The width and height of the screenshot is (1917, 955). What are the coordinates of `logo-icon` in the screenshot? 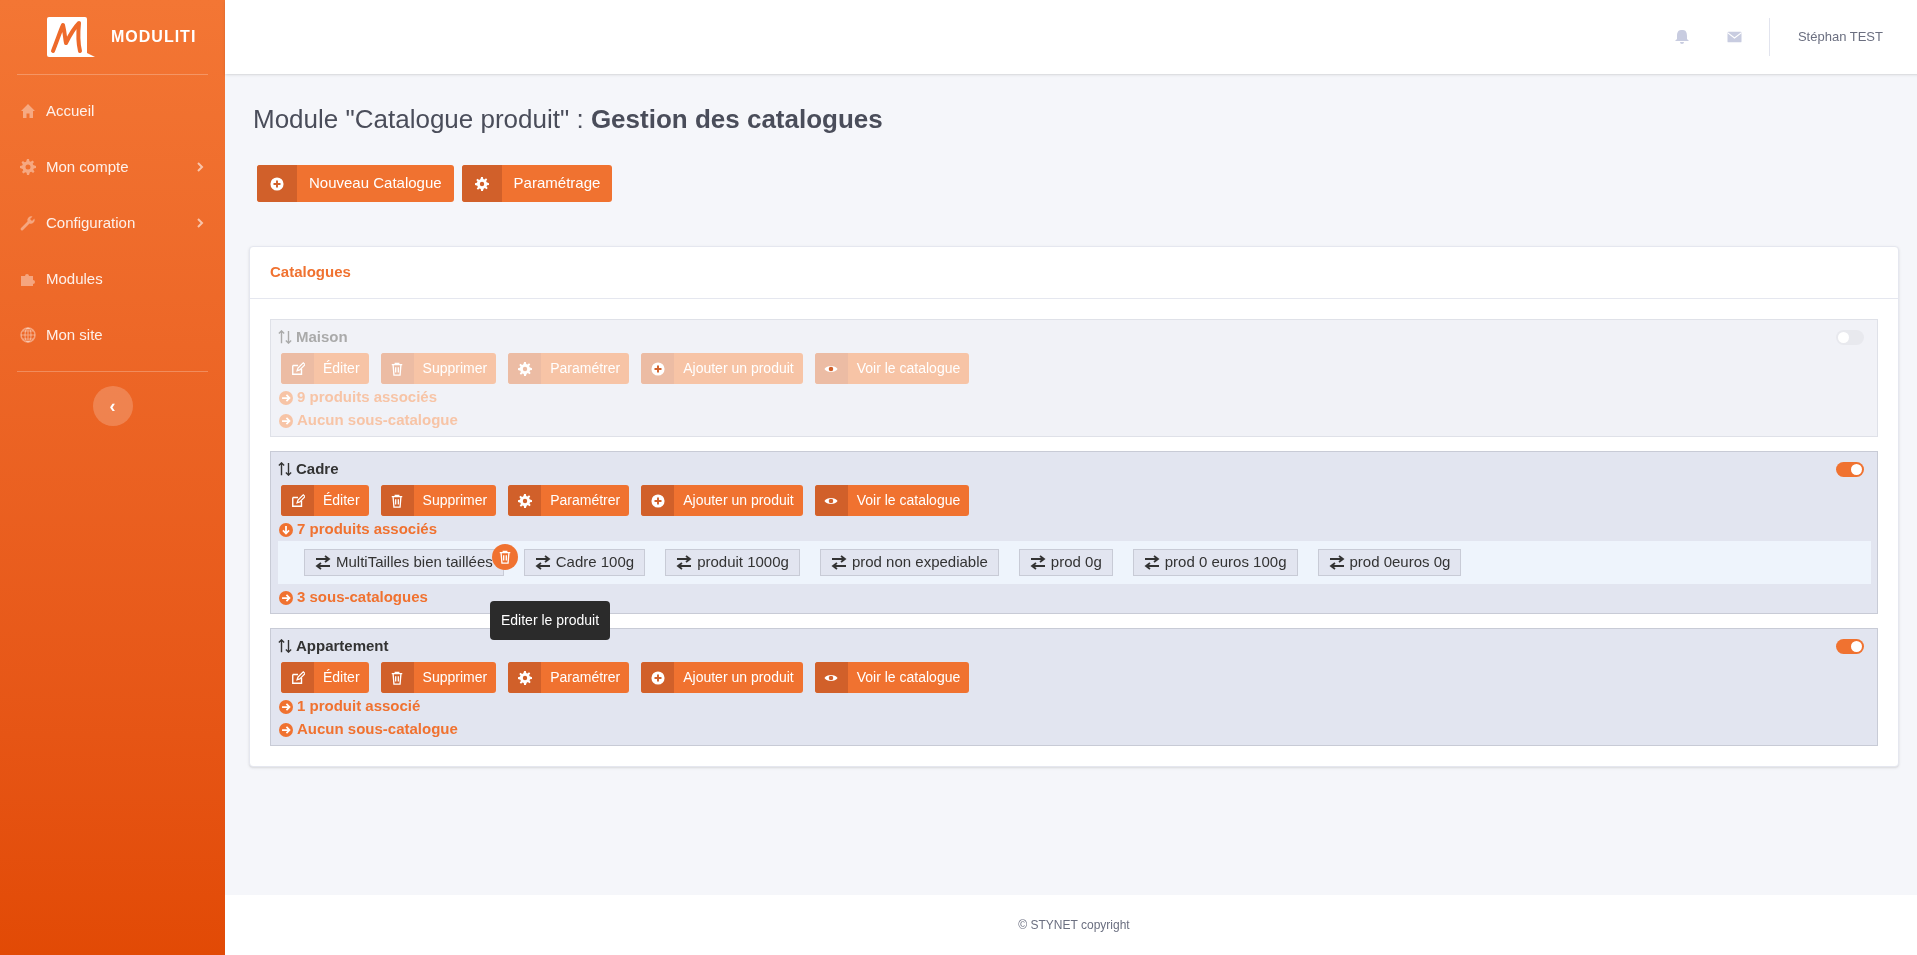 It's located at (71, 37).